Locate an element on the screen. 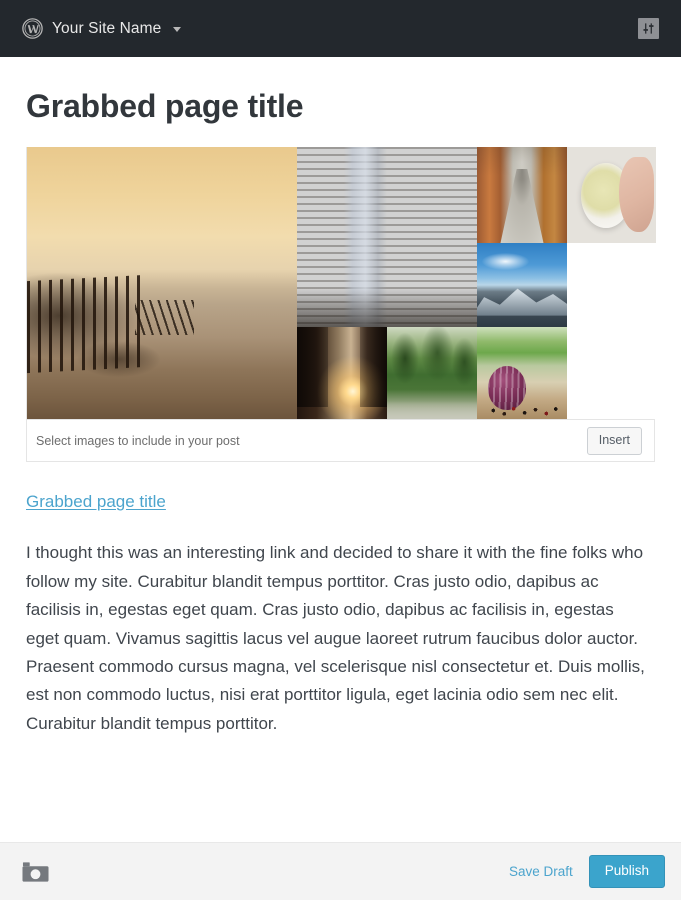 The height and width of the screenshot is (900, 681). publish-button: Publish is located at coordinates (626, 871).